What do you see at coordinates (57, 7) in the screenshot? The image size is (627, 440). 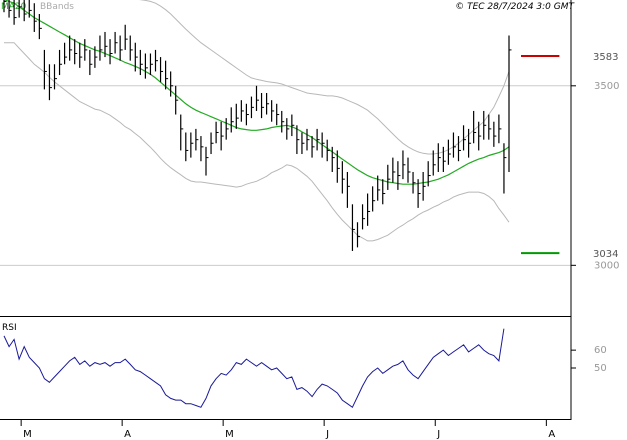 I see `legend-bbands: BBands` at bounding box center [57, 7].